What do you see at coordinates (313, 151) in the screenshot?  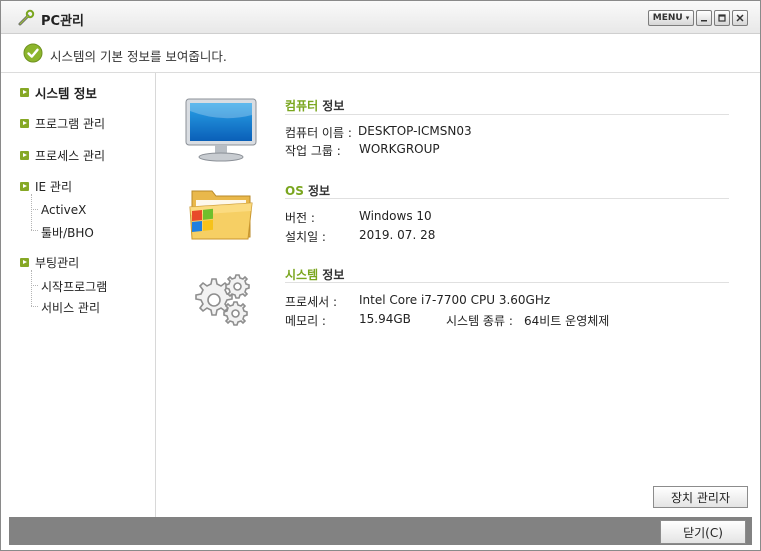 I see `workgroup-label: 작업 그룹 :` at bounding box center [313, 151].